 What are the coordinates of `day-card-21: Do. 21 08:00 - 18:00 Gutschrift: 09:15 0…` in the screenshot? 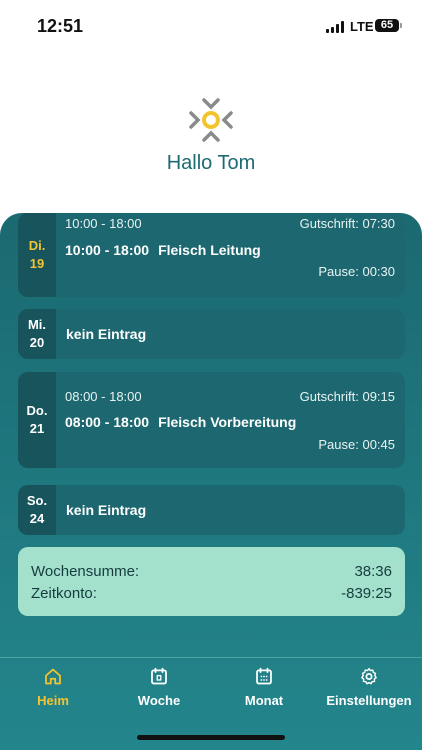 It's located at (211, 420).